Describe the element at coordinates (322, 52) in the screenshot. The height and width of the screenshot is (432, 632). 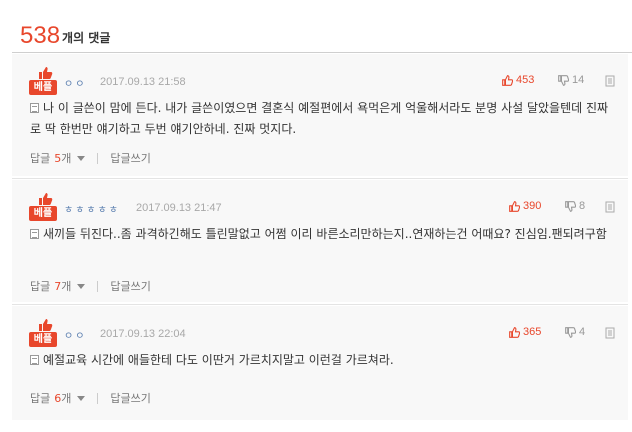
I see `header-divider` at that location.